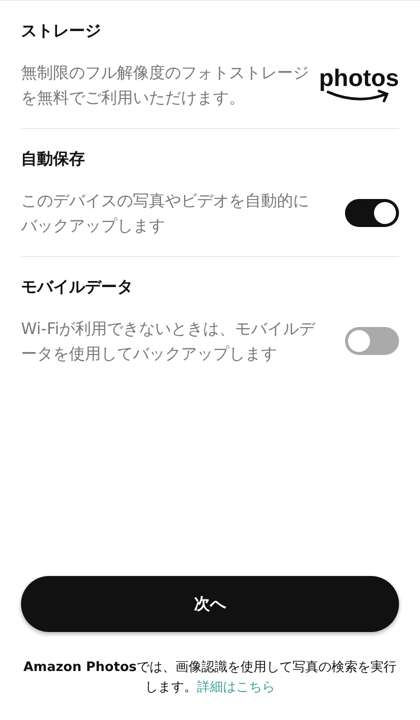 The height and width of the screenshot is (720, 420). What do you see at coordinates (53, 159) in the screenshot?
I see `section-heading: 自動保存` at bounding box center [53, 159].